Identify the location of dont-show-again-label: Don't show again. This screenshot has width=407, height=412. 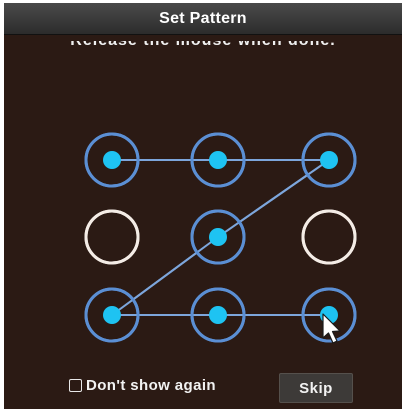
(151, 385).